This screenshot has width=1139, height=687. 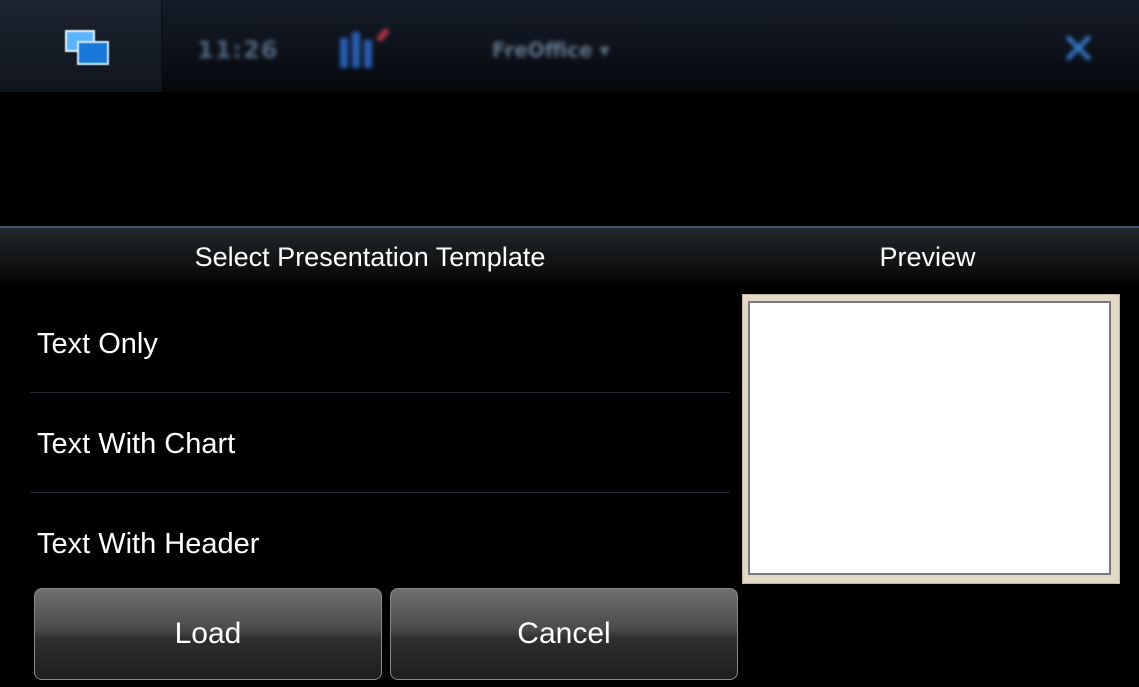 I want to click on app-title: FreOffice, so click(x=542, y=50).